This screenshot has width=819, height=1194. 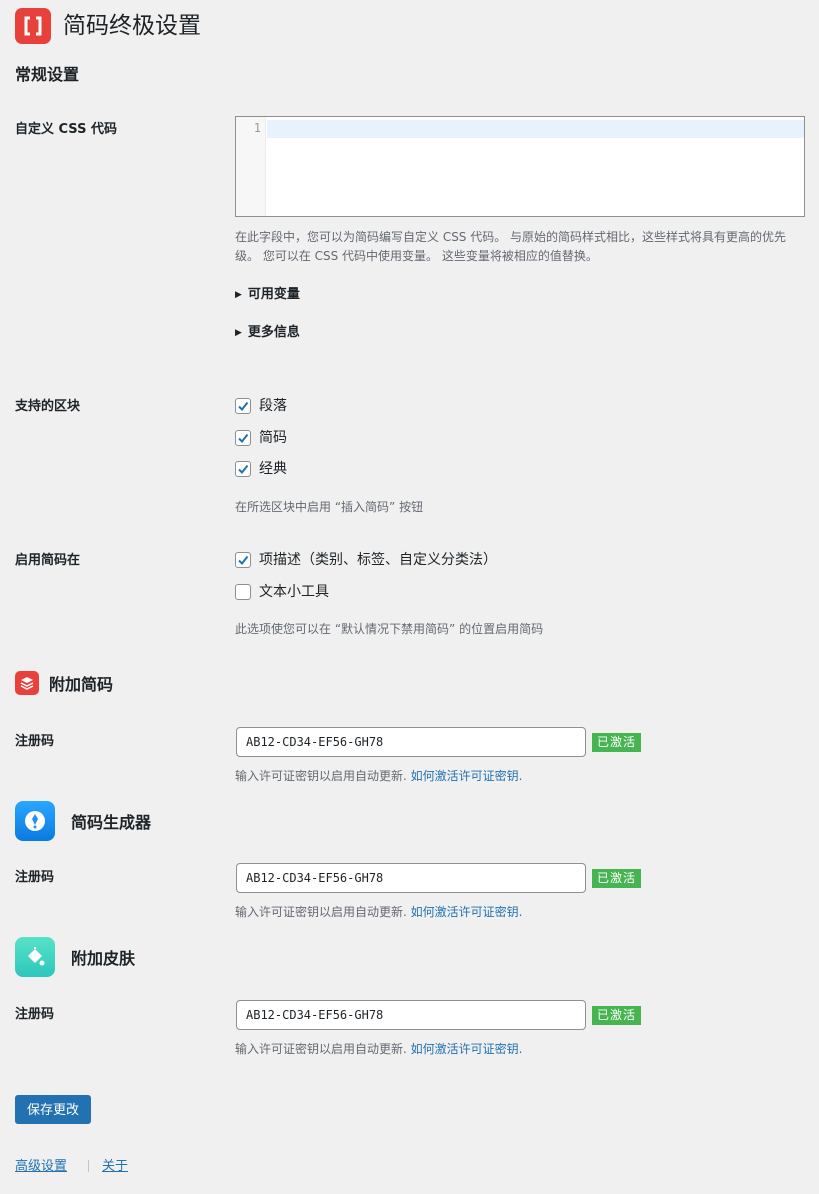 I want to click on supported-blocks-label: 支持的区块, so click(x=48, y=406).